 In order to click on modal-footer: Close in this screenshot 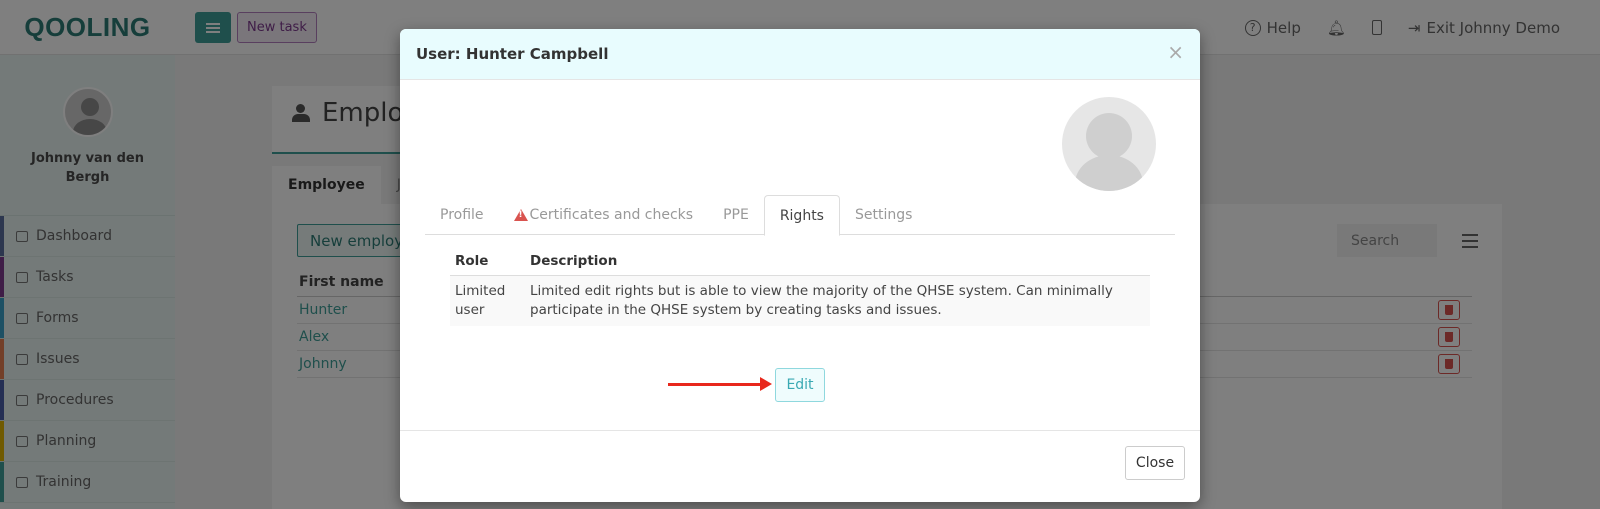, I will do `click(800, 466)`.